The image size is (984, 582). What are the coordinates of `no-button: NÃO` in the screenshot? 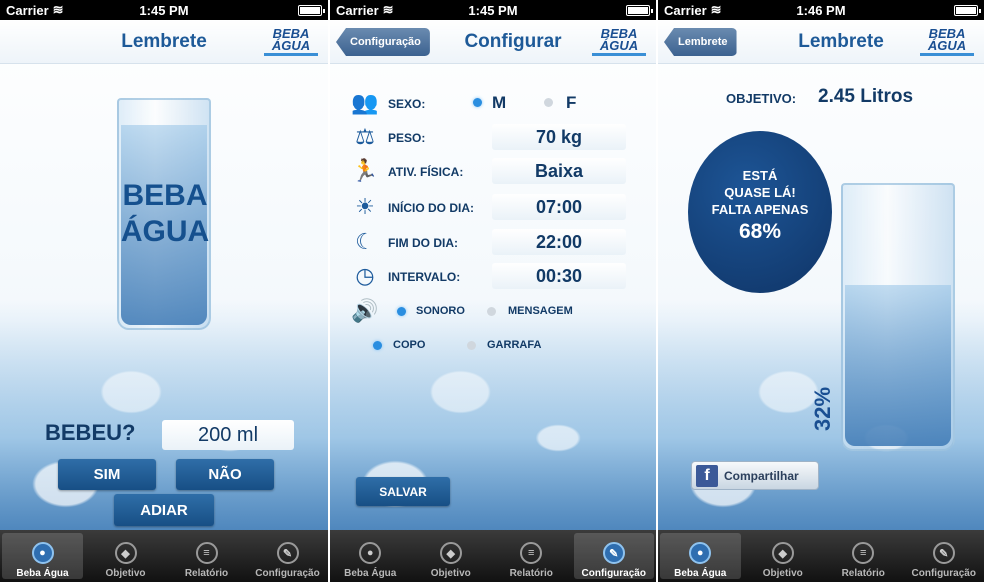 It's located at (225, 474).